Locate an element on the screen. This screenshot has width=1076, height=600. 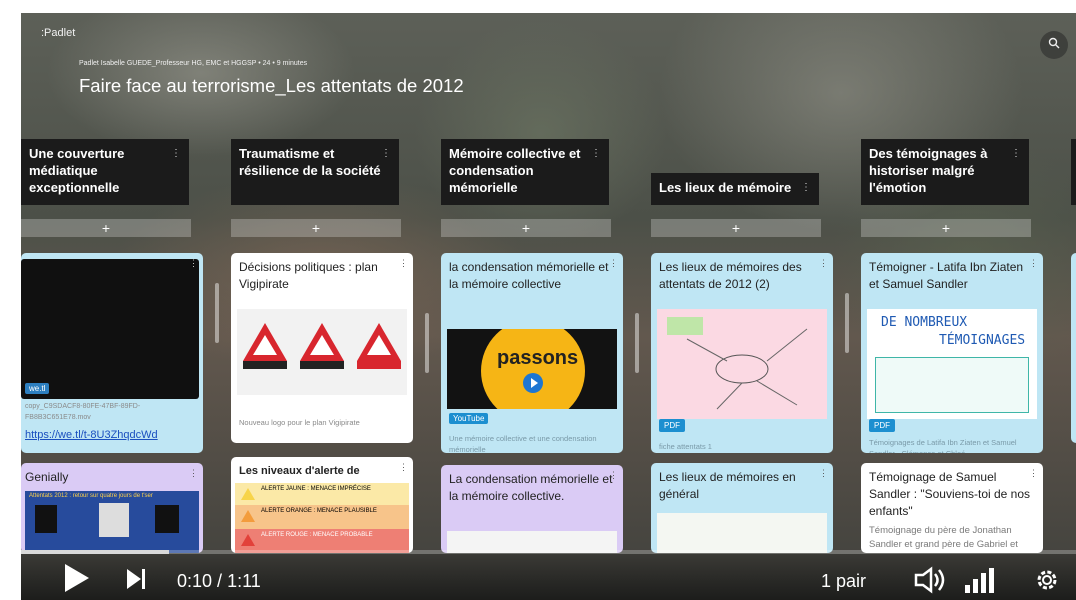
handwritten-preview: DE NOMBREUX TÉMOIGNAGES is located at coordinates (952, 364).